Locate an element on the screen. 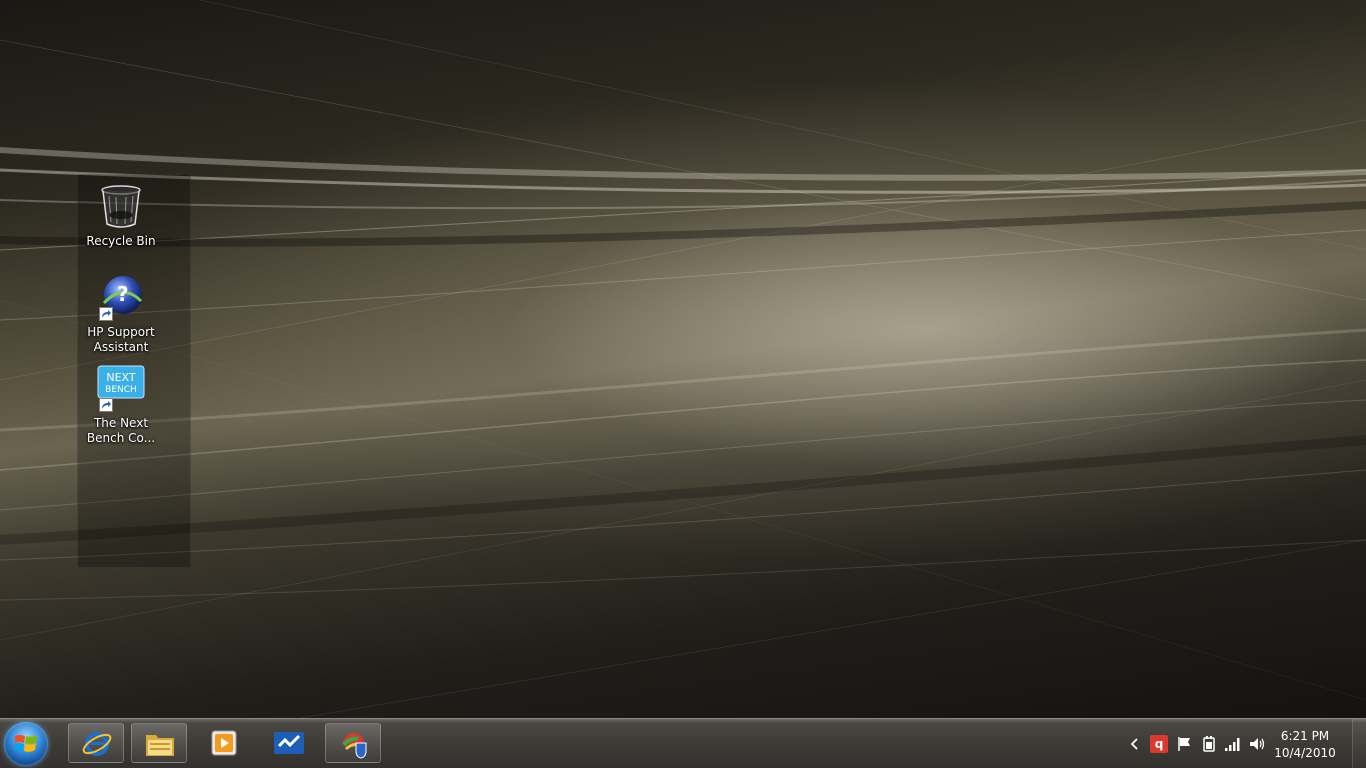  taskbar-security-button is located at coordinates (353, 743).